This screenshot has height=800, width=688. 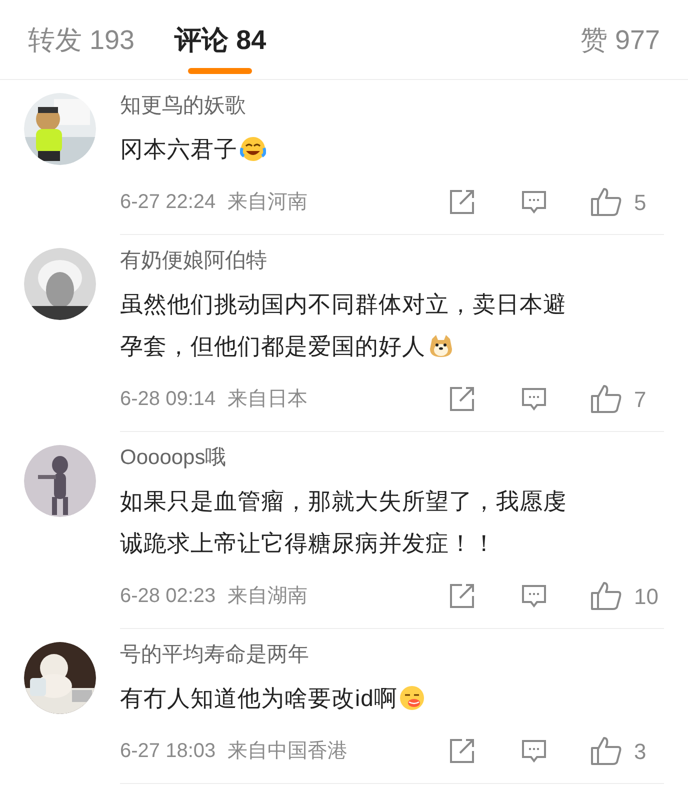 I want to click on comment-time: 6-27 18:03, so click(x=168, y=751).